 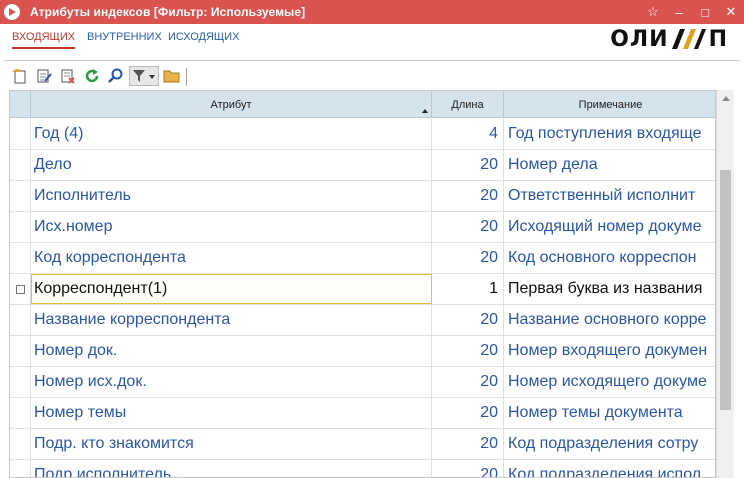 What do you see at coordinates (609, 227) in the screenshot?
I see `cell-note: Исходящий номер докуме` at bounding box center [609, 227].